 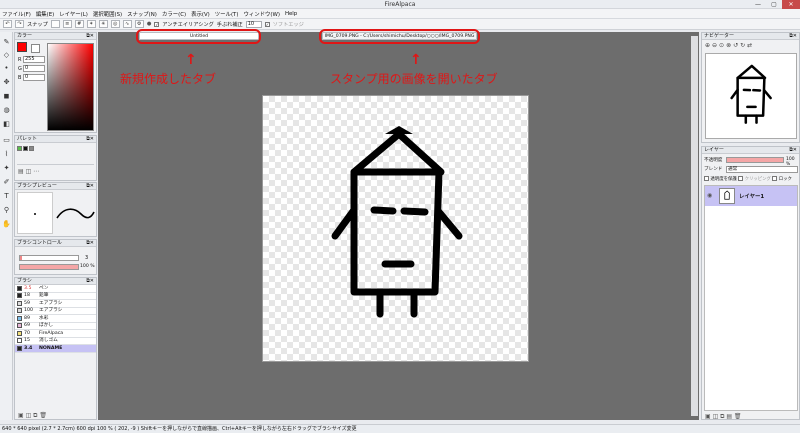 I want to click on menu-window: ウィンドウ(W), so click(x=261, y=14).